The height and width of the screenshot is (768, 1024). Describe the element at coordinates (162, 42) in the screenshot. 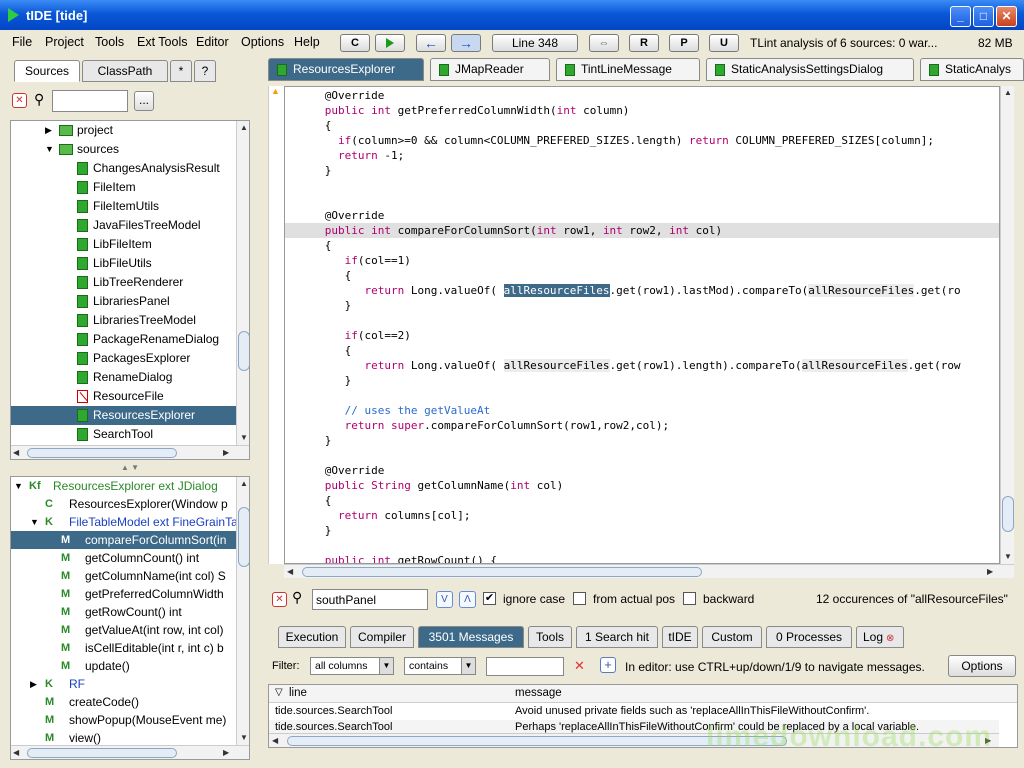

I see `menu-ext-tools: Ext Tools` at that location.